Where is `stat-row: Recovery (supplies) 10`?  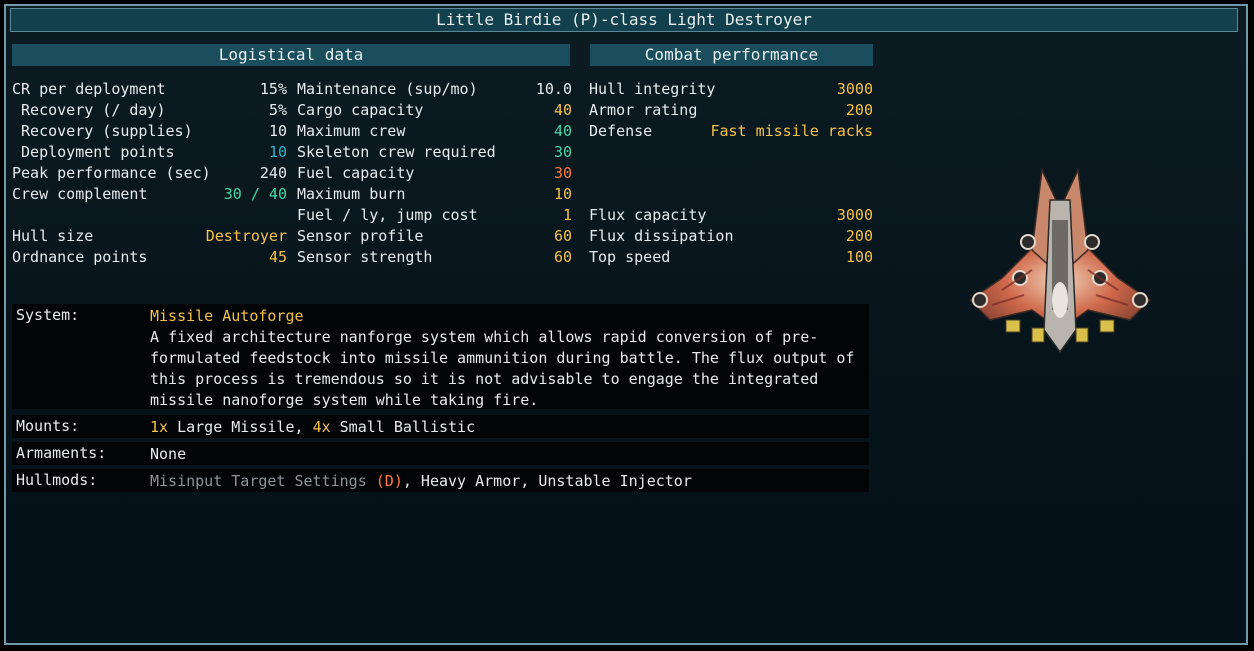
stat-row: Recovery (supplies) 10 is located at coordinates (149, 131).